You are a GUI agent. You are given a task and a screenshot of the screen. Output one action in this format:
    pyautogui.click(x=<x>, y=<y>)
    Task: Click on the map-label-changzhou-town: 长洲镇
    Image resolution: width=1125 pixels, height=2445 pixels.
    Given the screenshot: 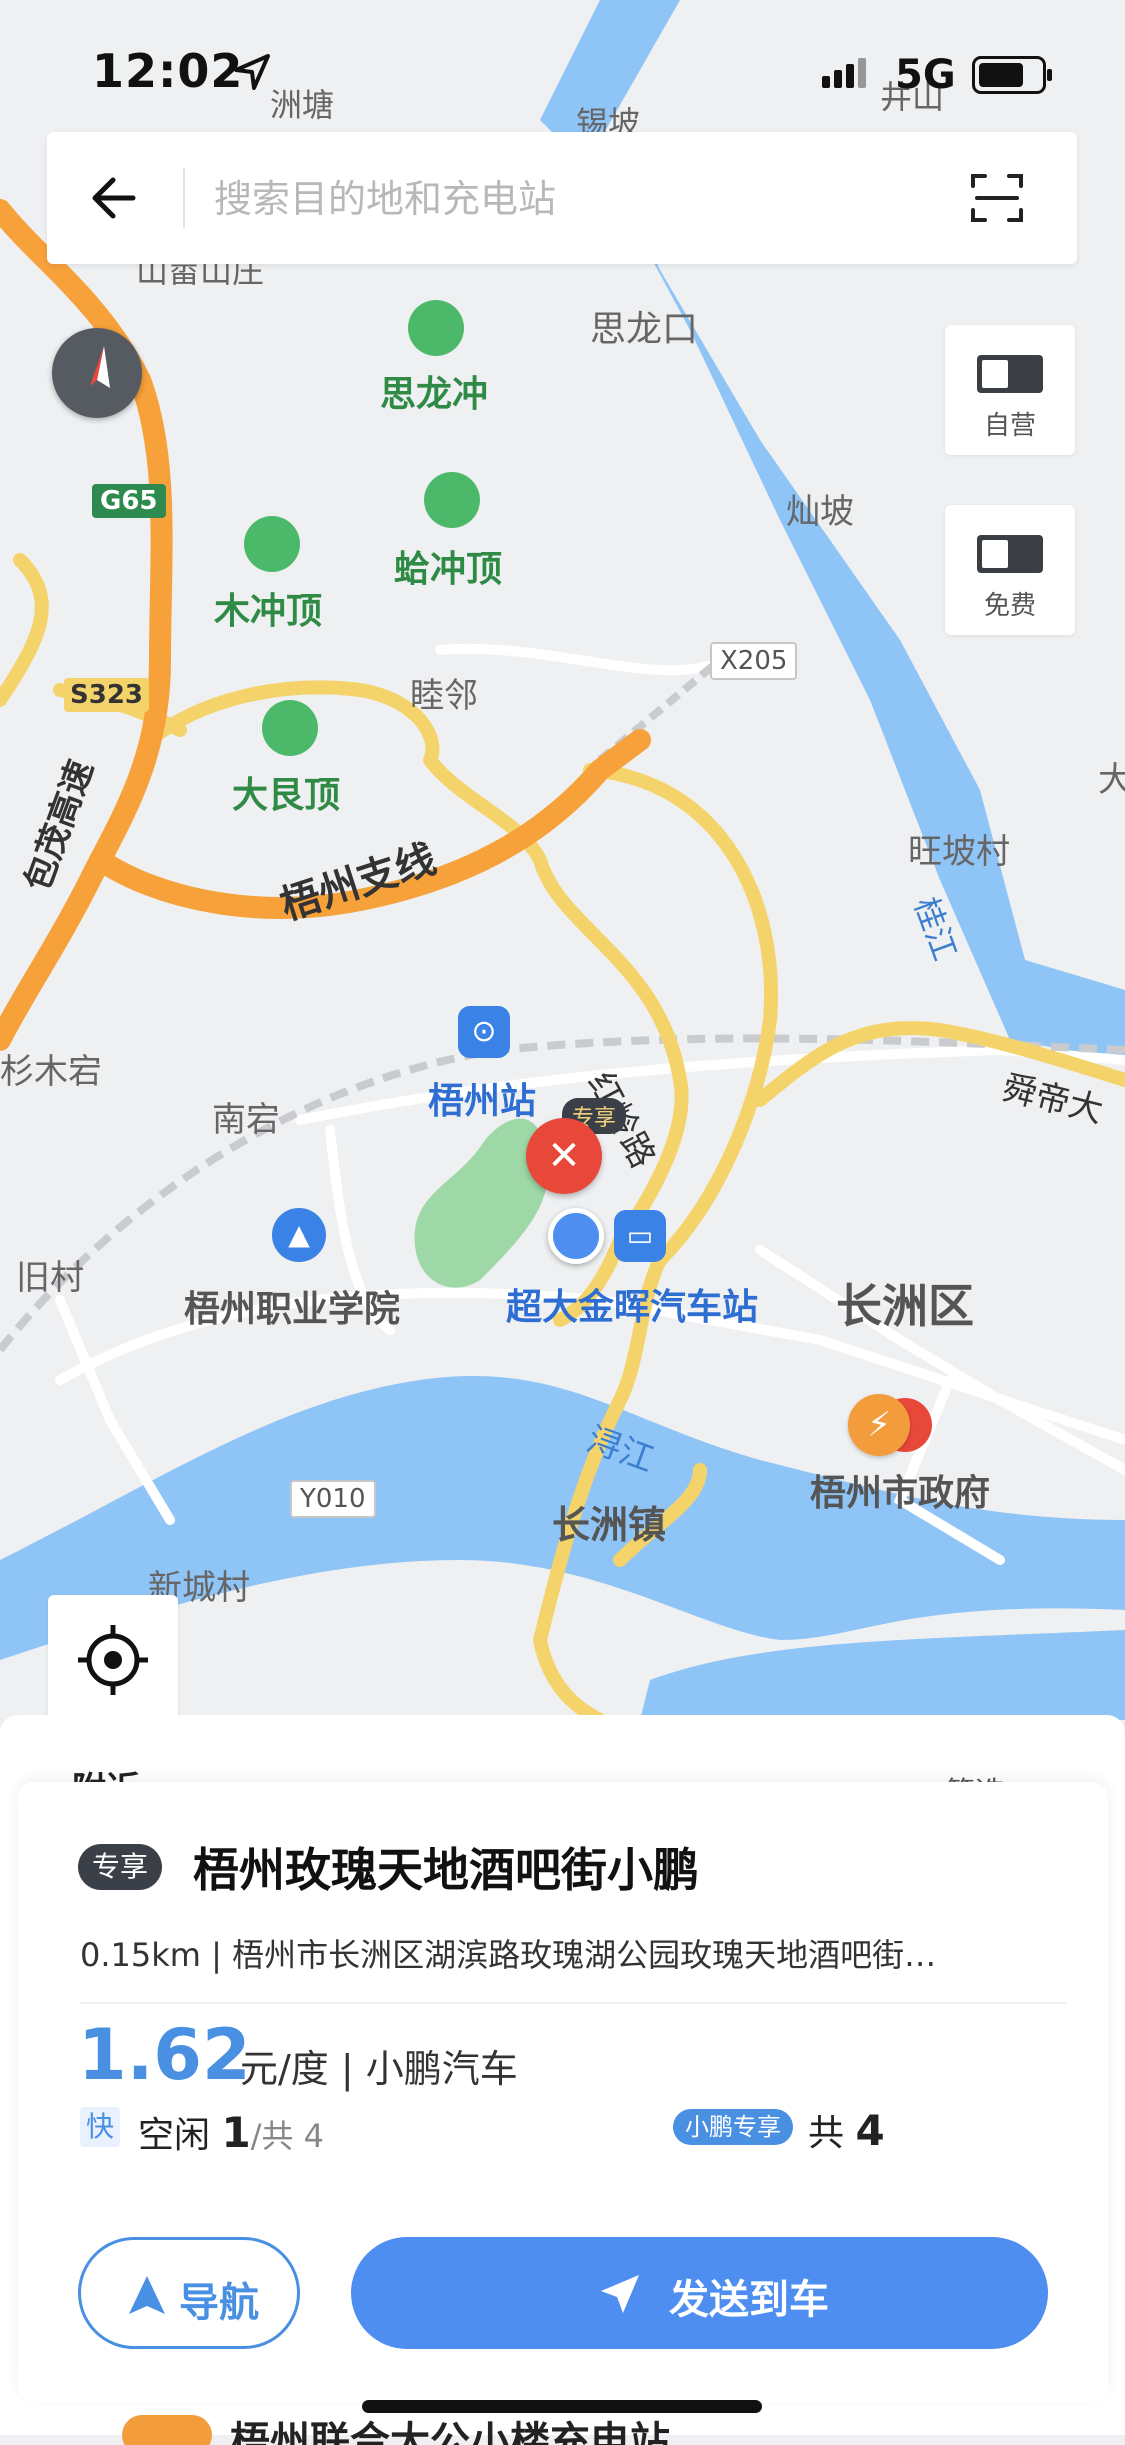 What is the action you would take?
    pyautogui.click(x=609, y=1525)
    